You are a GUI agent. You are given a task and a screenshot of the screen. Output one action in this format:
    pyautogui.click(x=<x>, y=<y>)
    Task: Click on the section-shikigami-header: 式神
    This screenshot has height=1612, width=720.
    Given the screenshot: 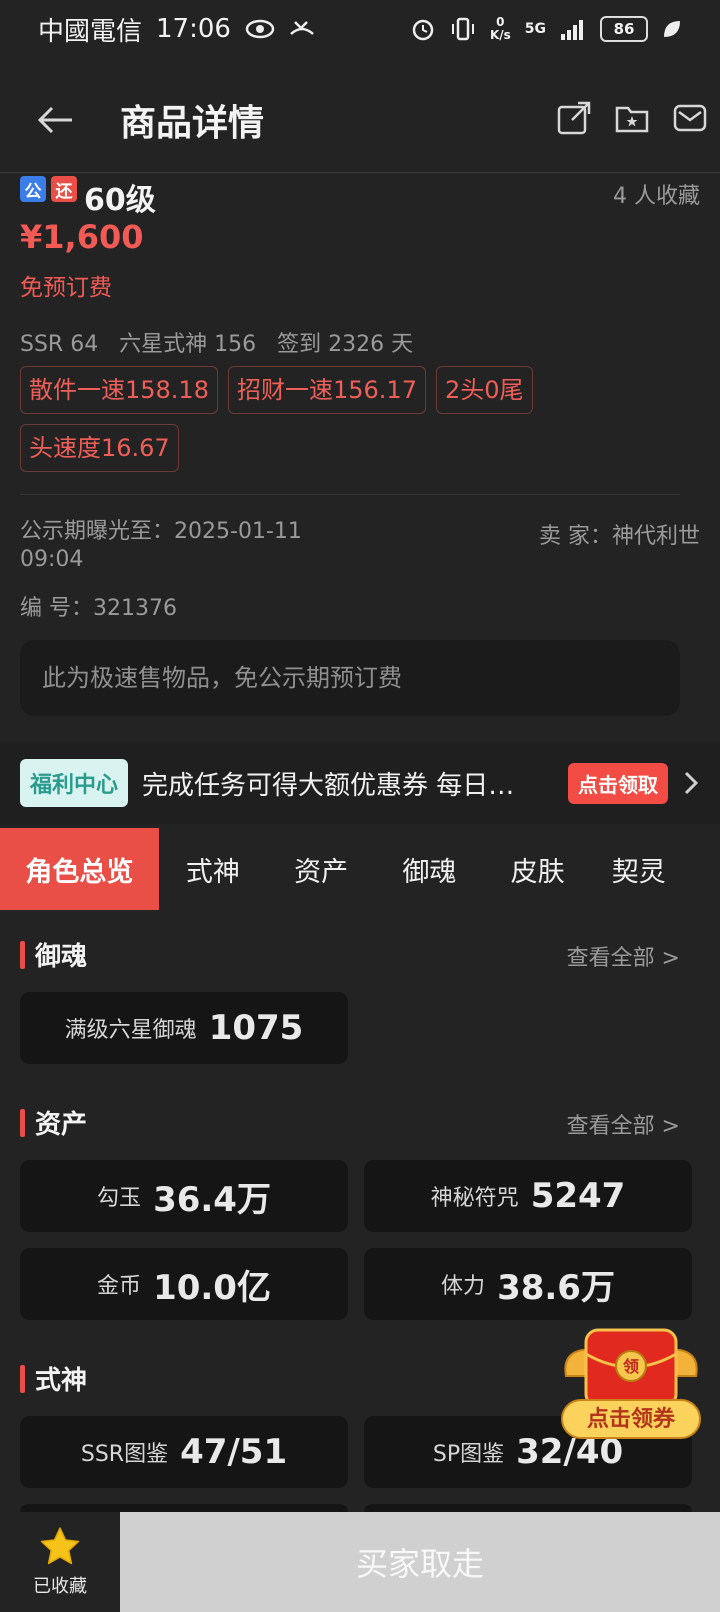 What is the action you would take?
    pyautogui.click(x=53, y=1378)
    